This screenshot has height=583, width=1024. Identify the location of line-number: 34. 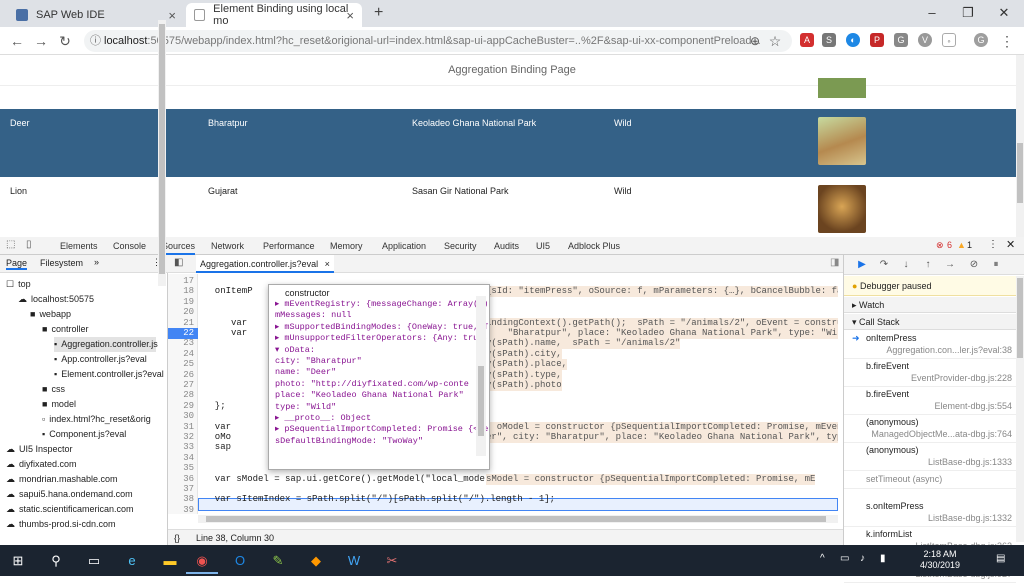
(181, 458).